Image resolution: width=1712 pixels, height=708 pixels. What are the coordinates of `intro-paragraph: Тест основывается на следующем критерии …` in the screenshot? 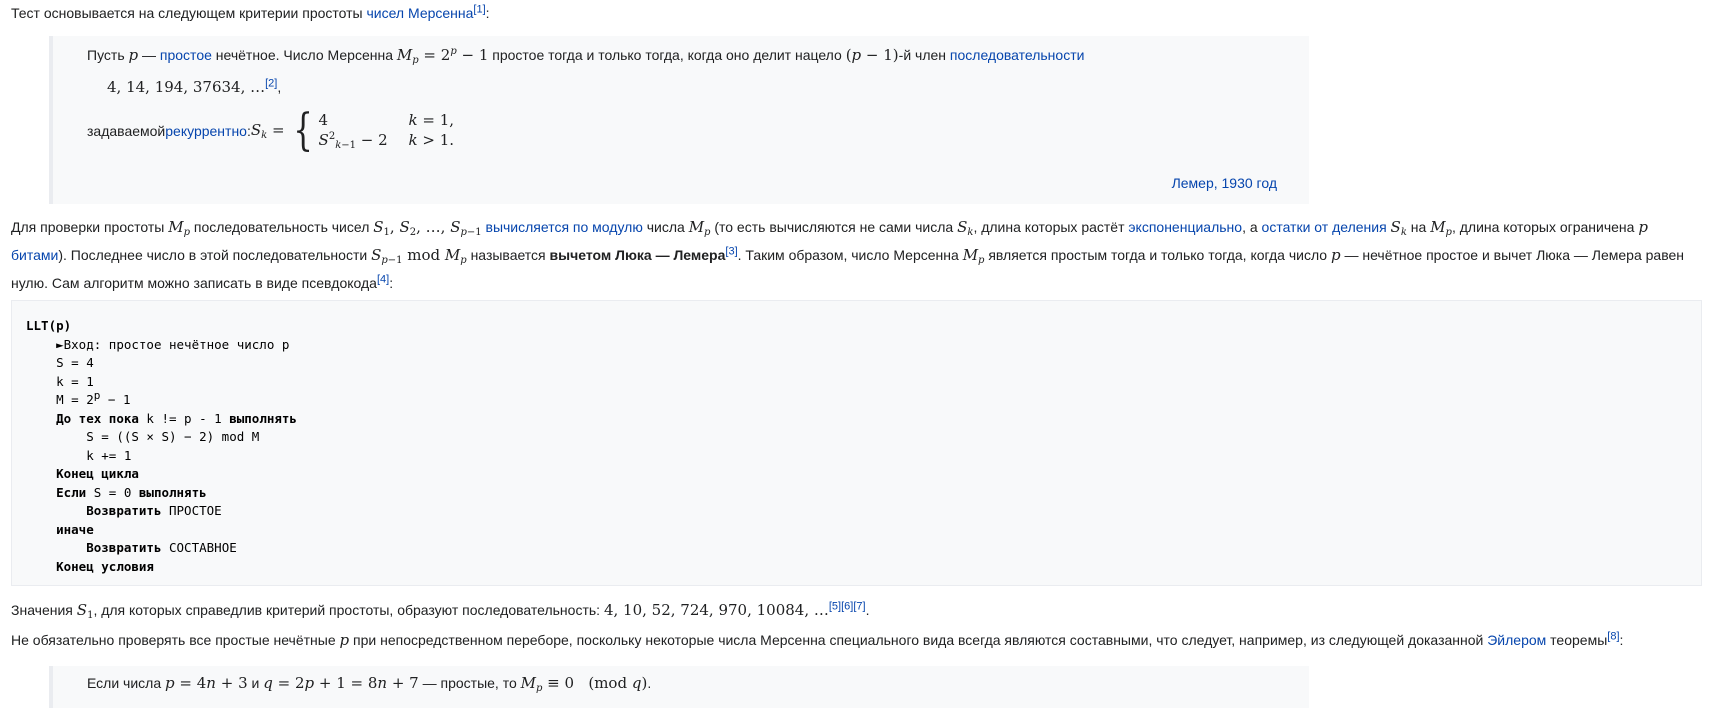 It's located at (250, 13).